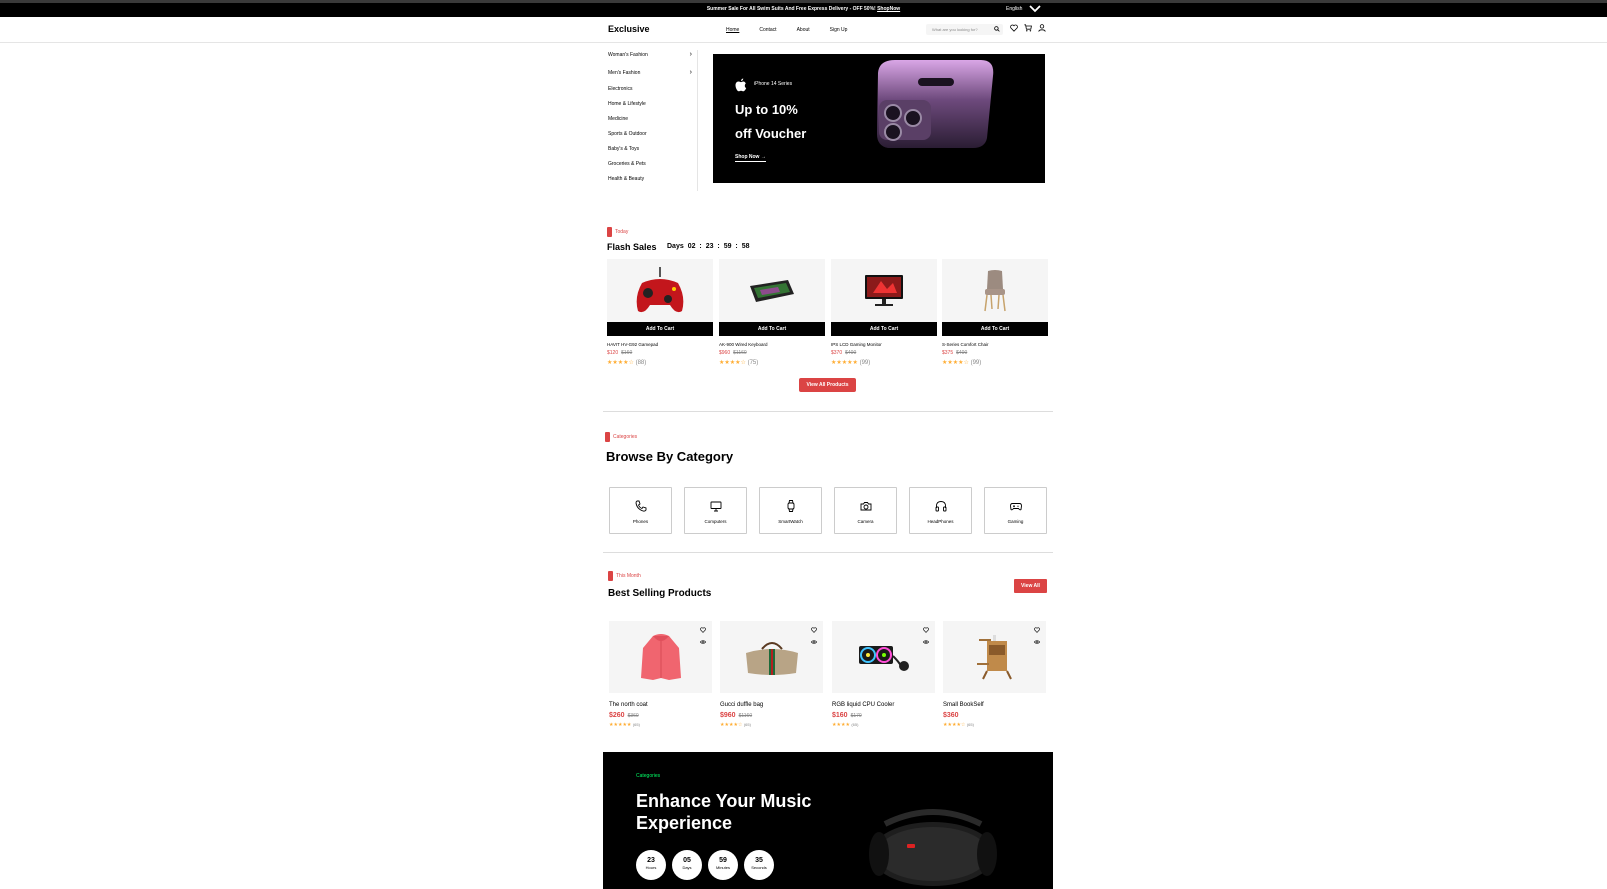 Image resolution: width=1607 pixels, height=889 pixels. What do you see at coordinates (633, 716) in the screenshot?
I see `price-old: $360` at bounding box center [633, 716].